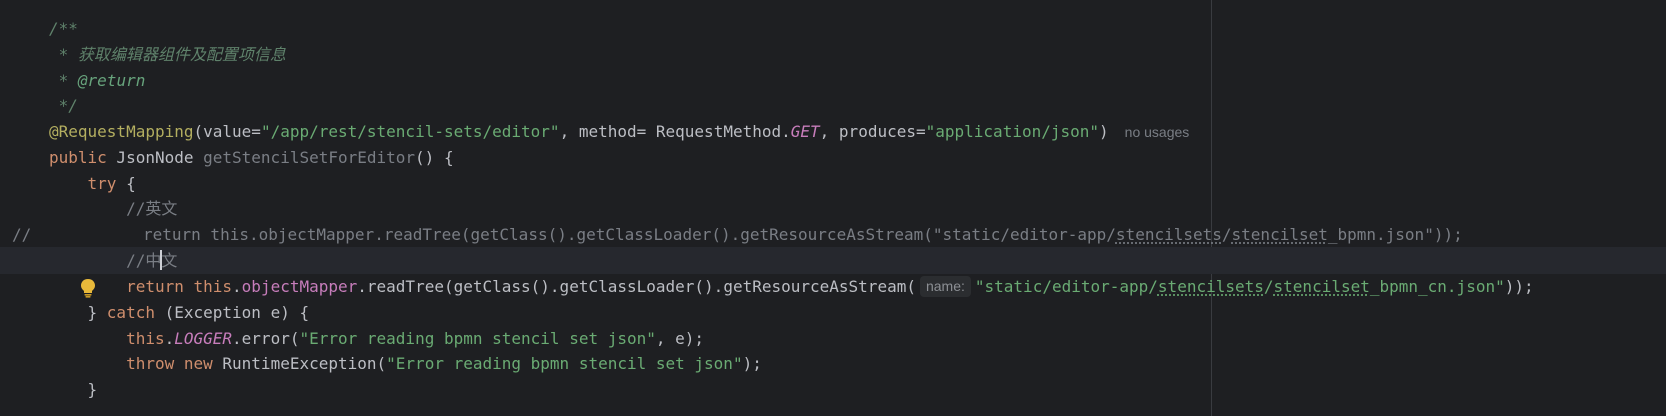 This screenshot has width=1666, height=416. I want to click on keyword: catch, so click(130, 312).